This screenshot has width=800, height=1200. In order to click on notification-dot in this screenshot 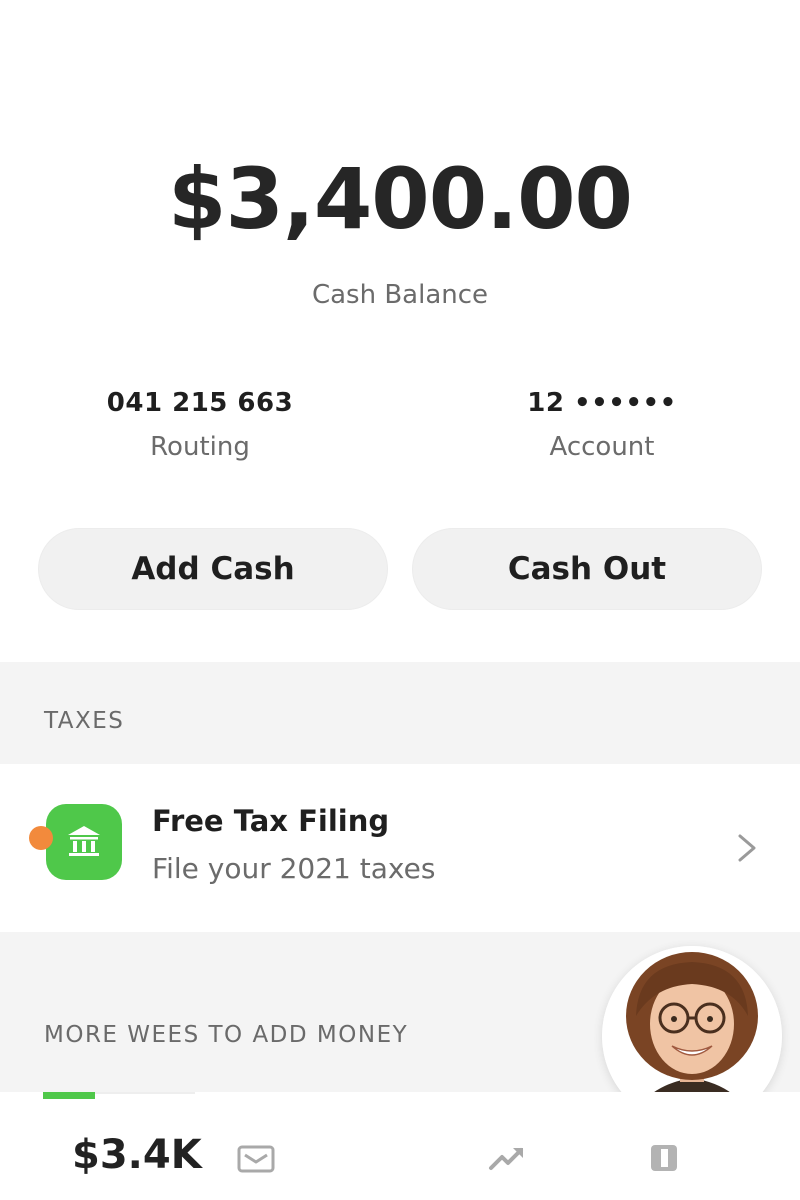, I will do `click(41, 838)`.